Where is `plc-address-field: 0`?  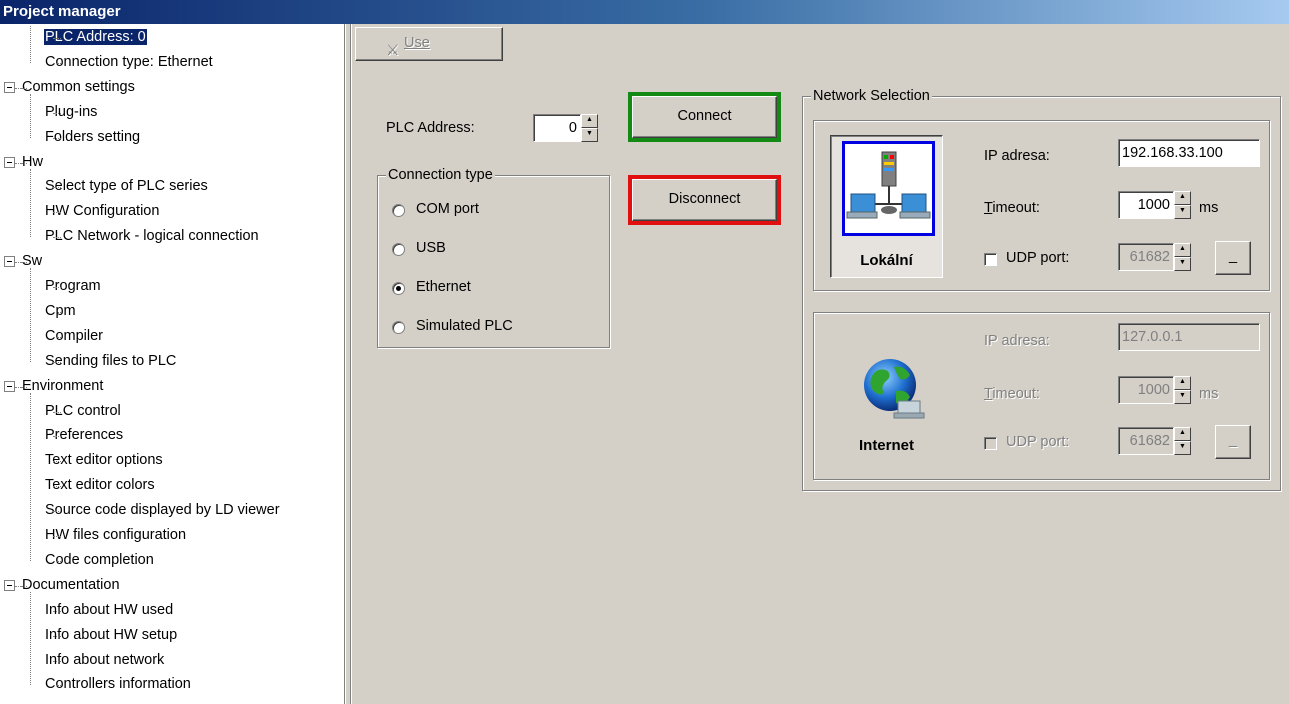 plc-address-field: 0 is located at coordinates (557, 128).